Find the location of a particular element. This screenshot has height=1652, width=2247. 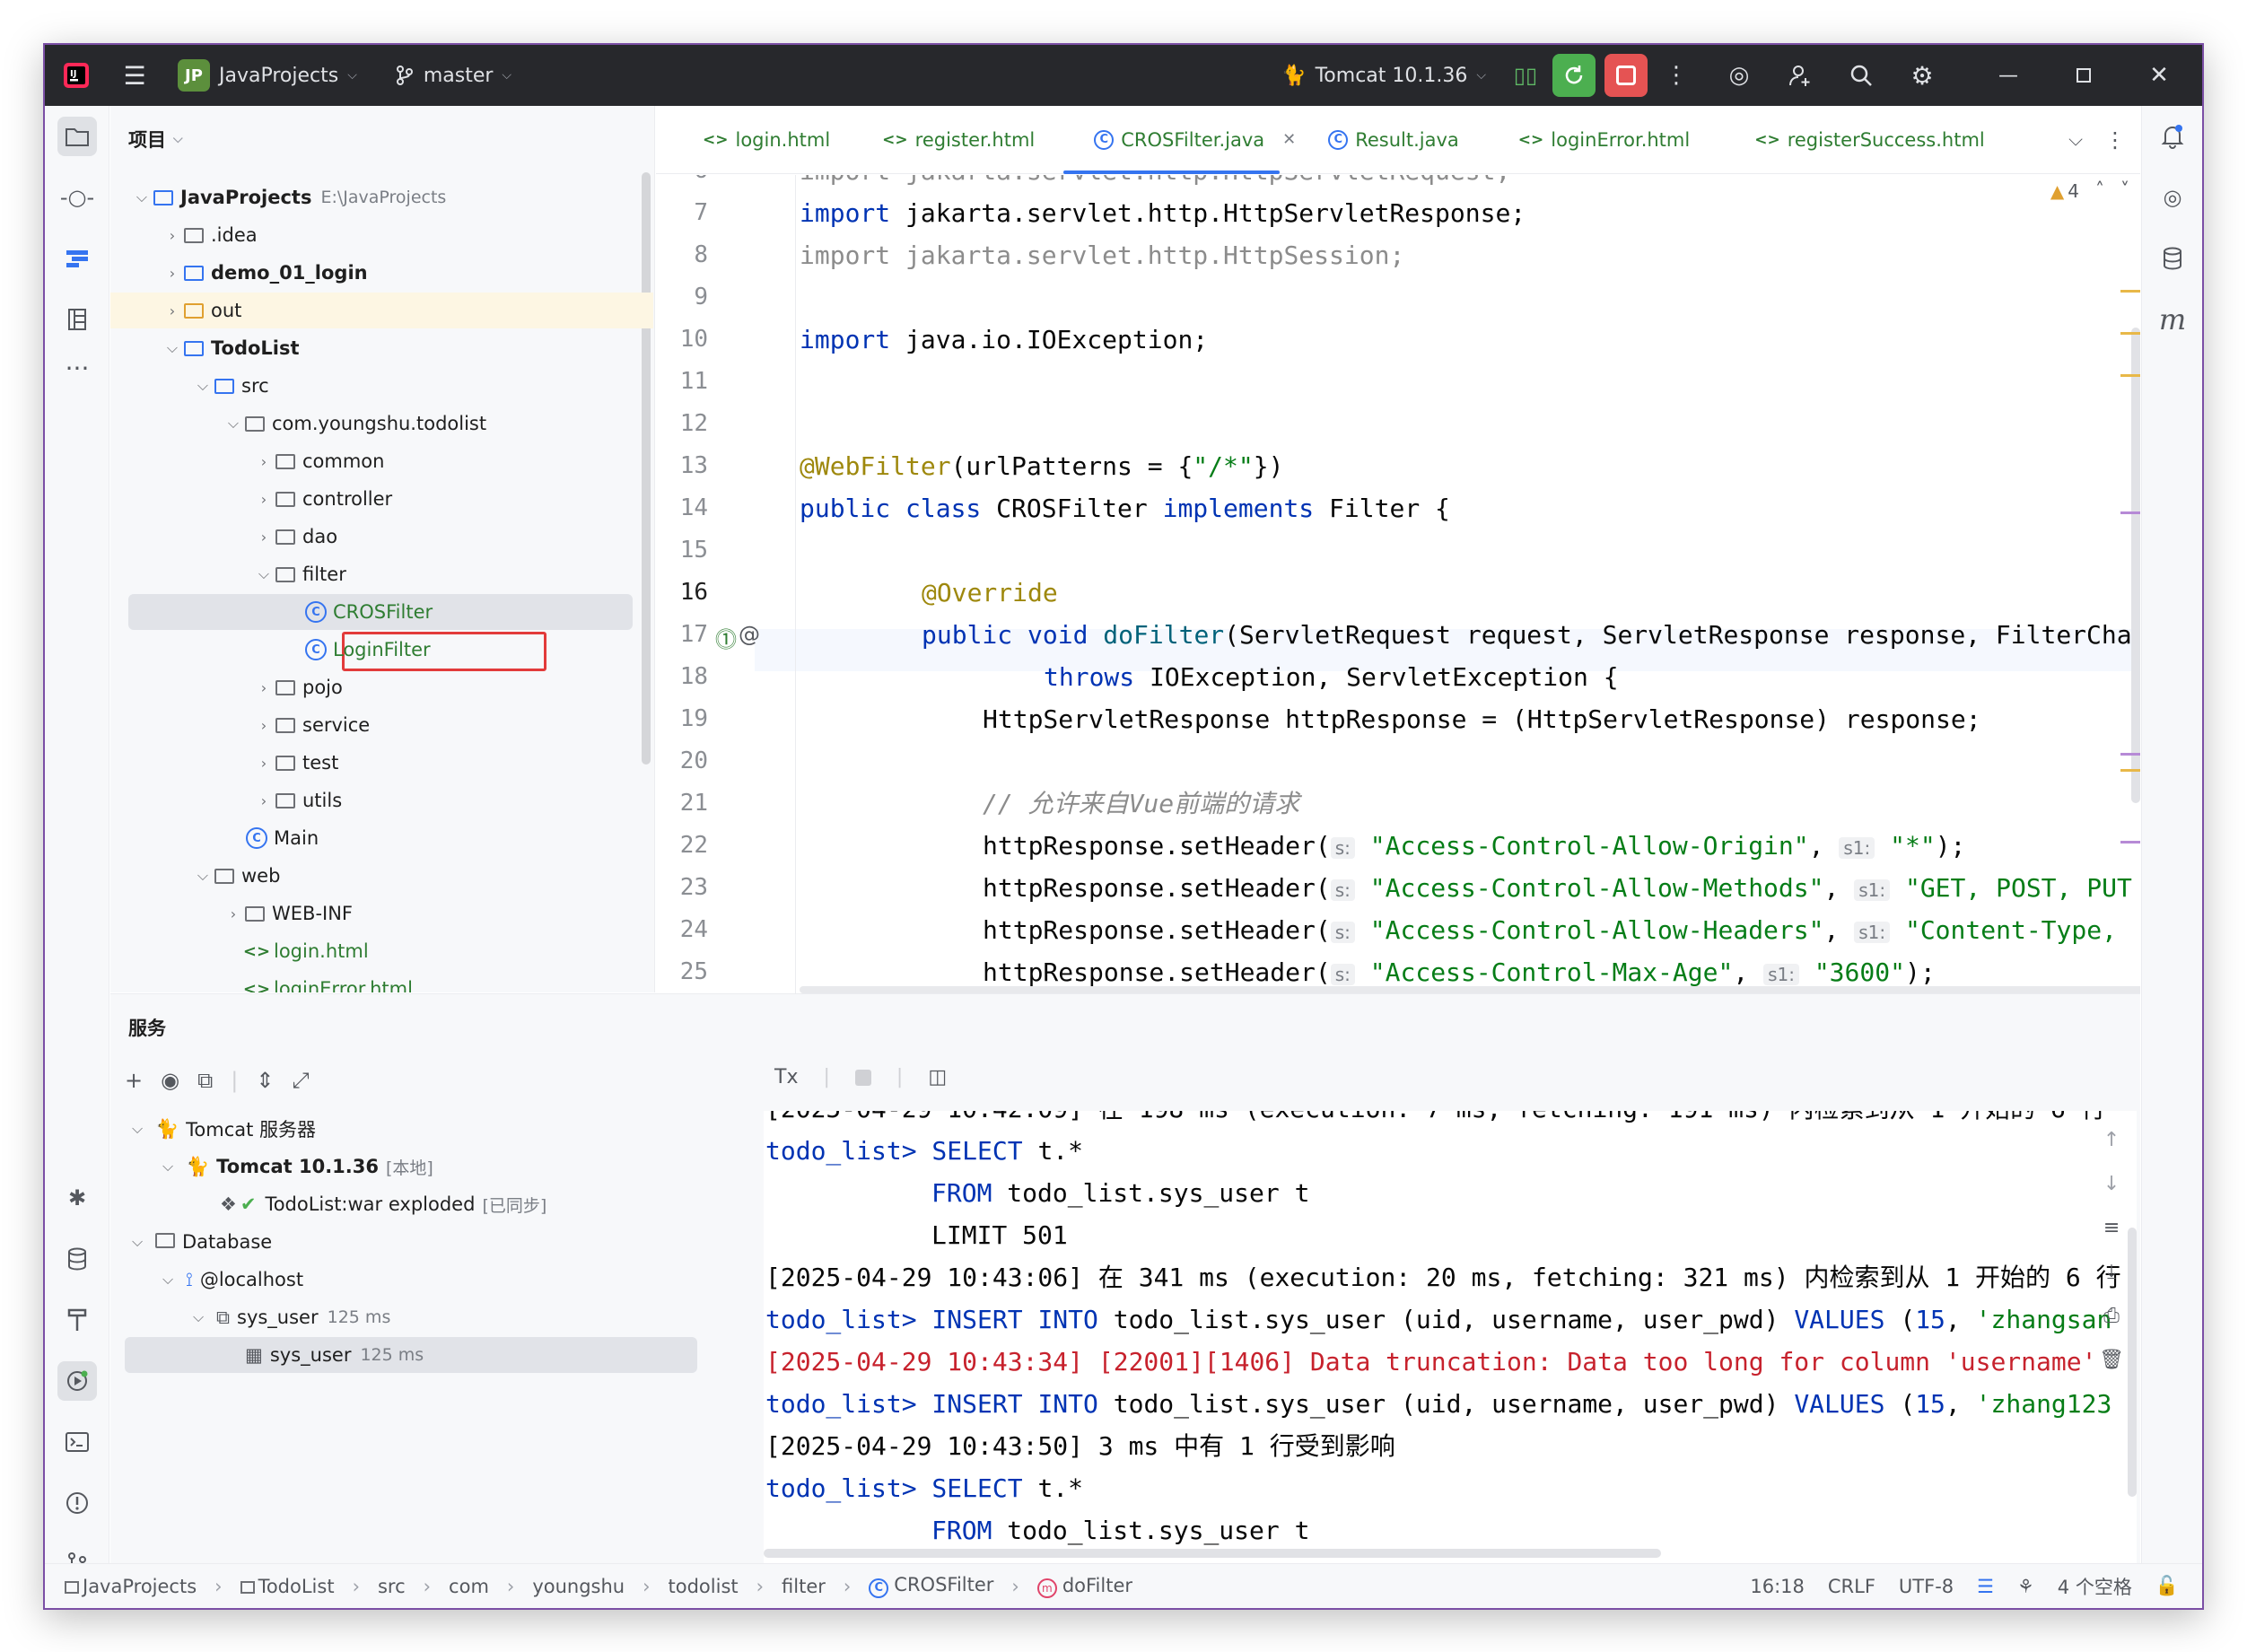

tree-item-dao: › dao is located at coordinates (372, 537).